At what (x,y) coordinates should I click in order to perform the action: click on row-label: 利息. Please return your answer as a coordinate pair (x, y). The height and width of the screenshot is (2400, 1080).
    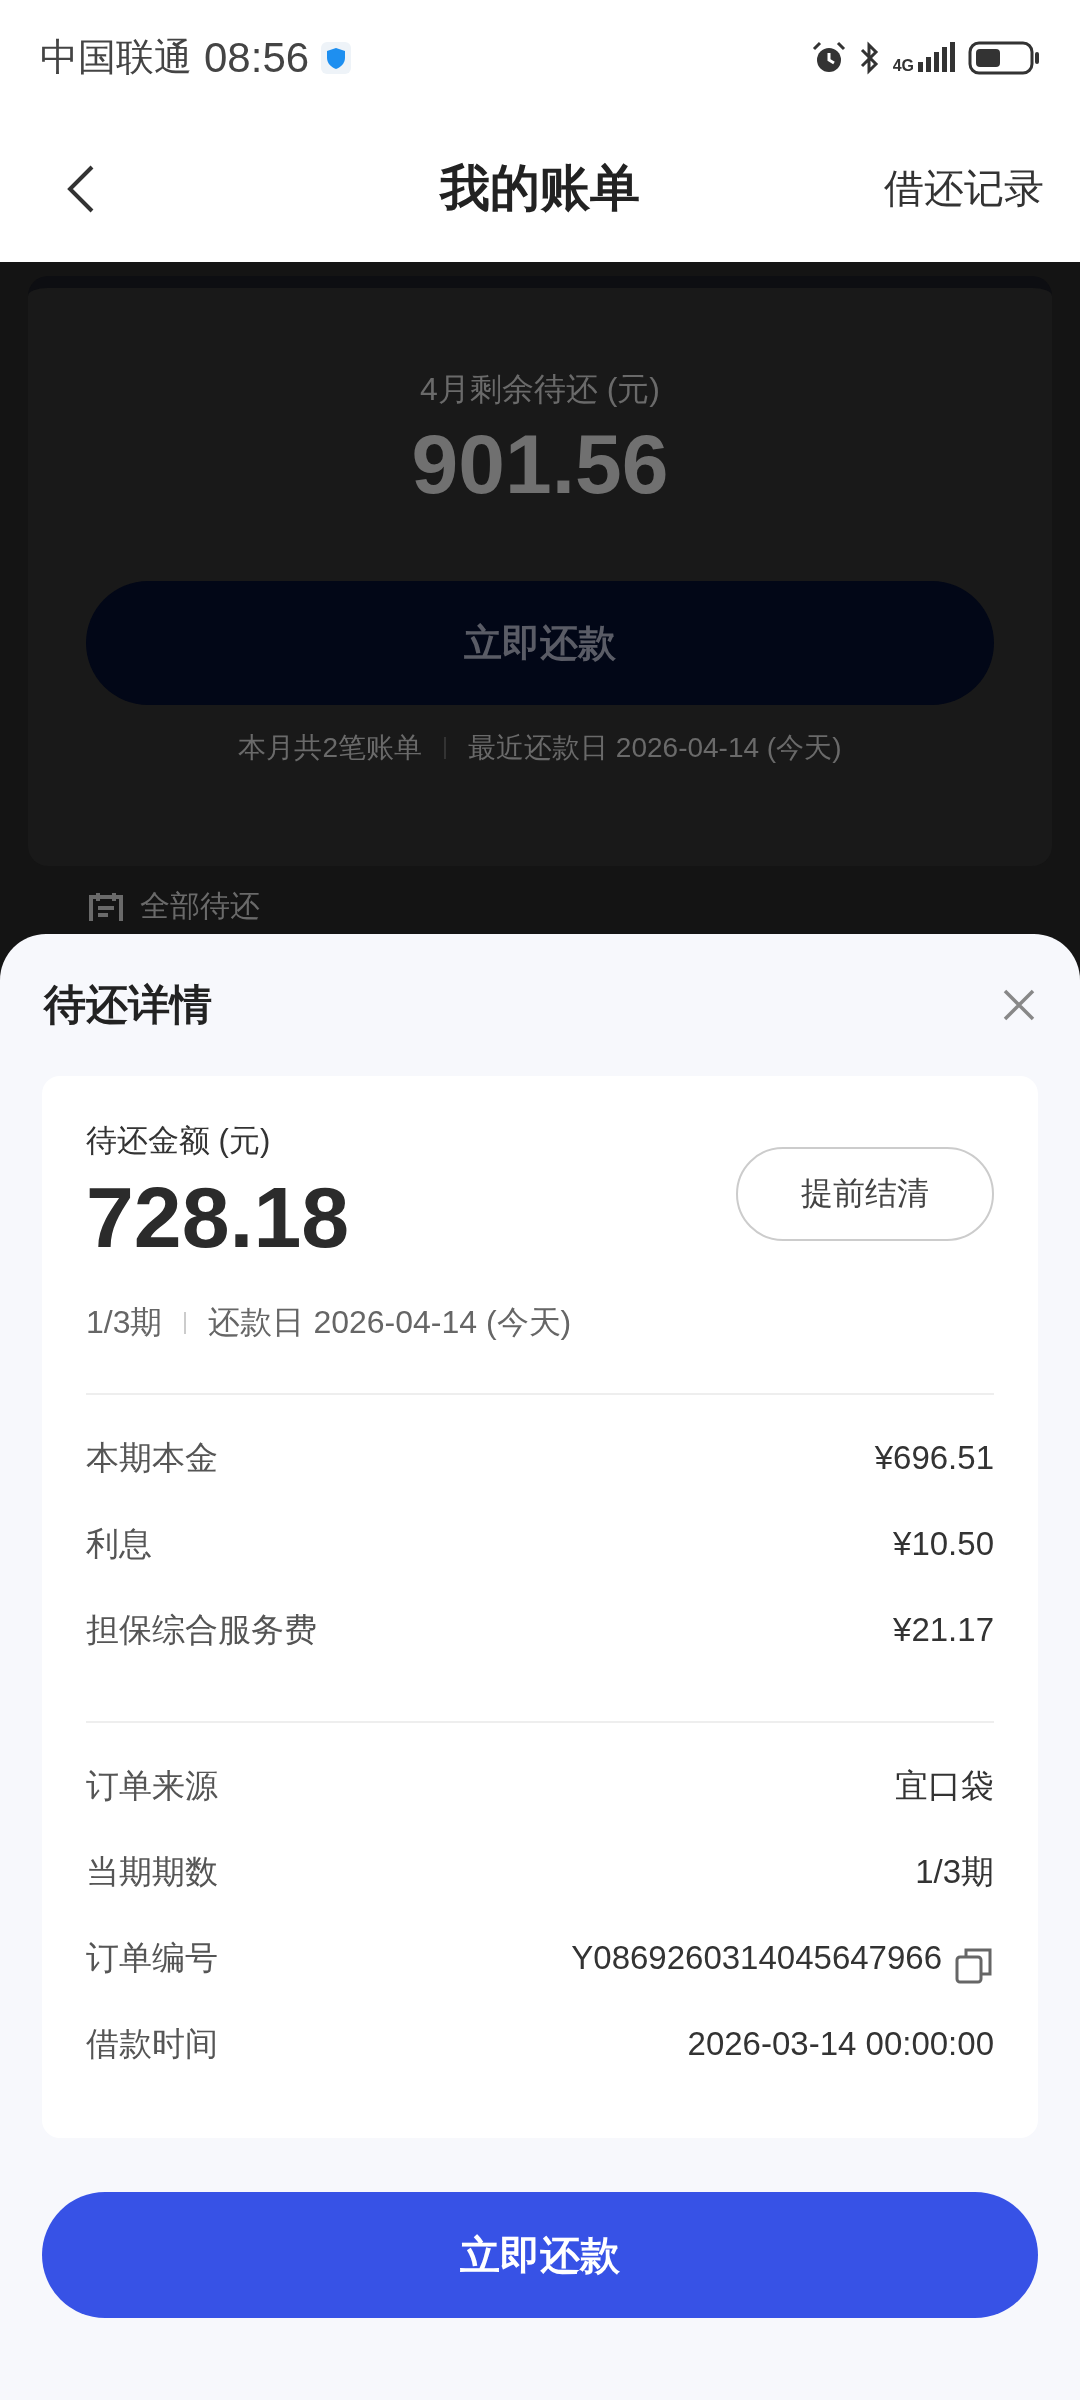
    Looking at the image, I should click on (119, 1543).